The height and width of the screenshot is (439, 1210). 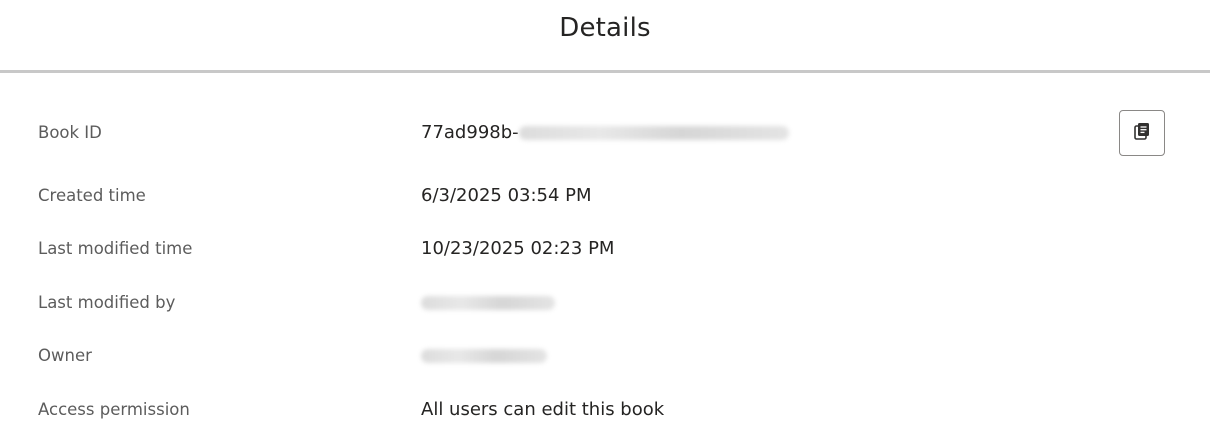 I want to click on last-modified-by-redacted, so click(x=488, y=303).